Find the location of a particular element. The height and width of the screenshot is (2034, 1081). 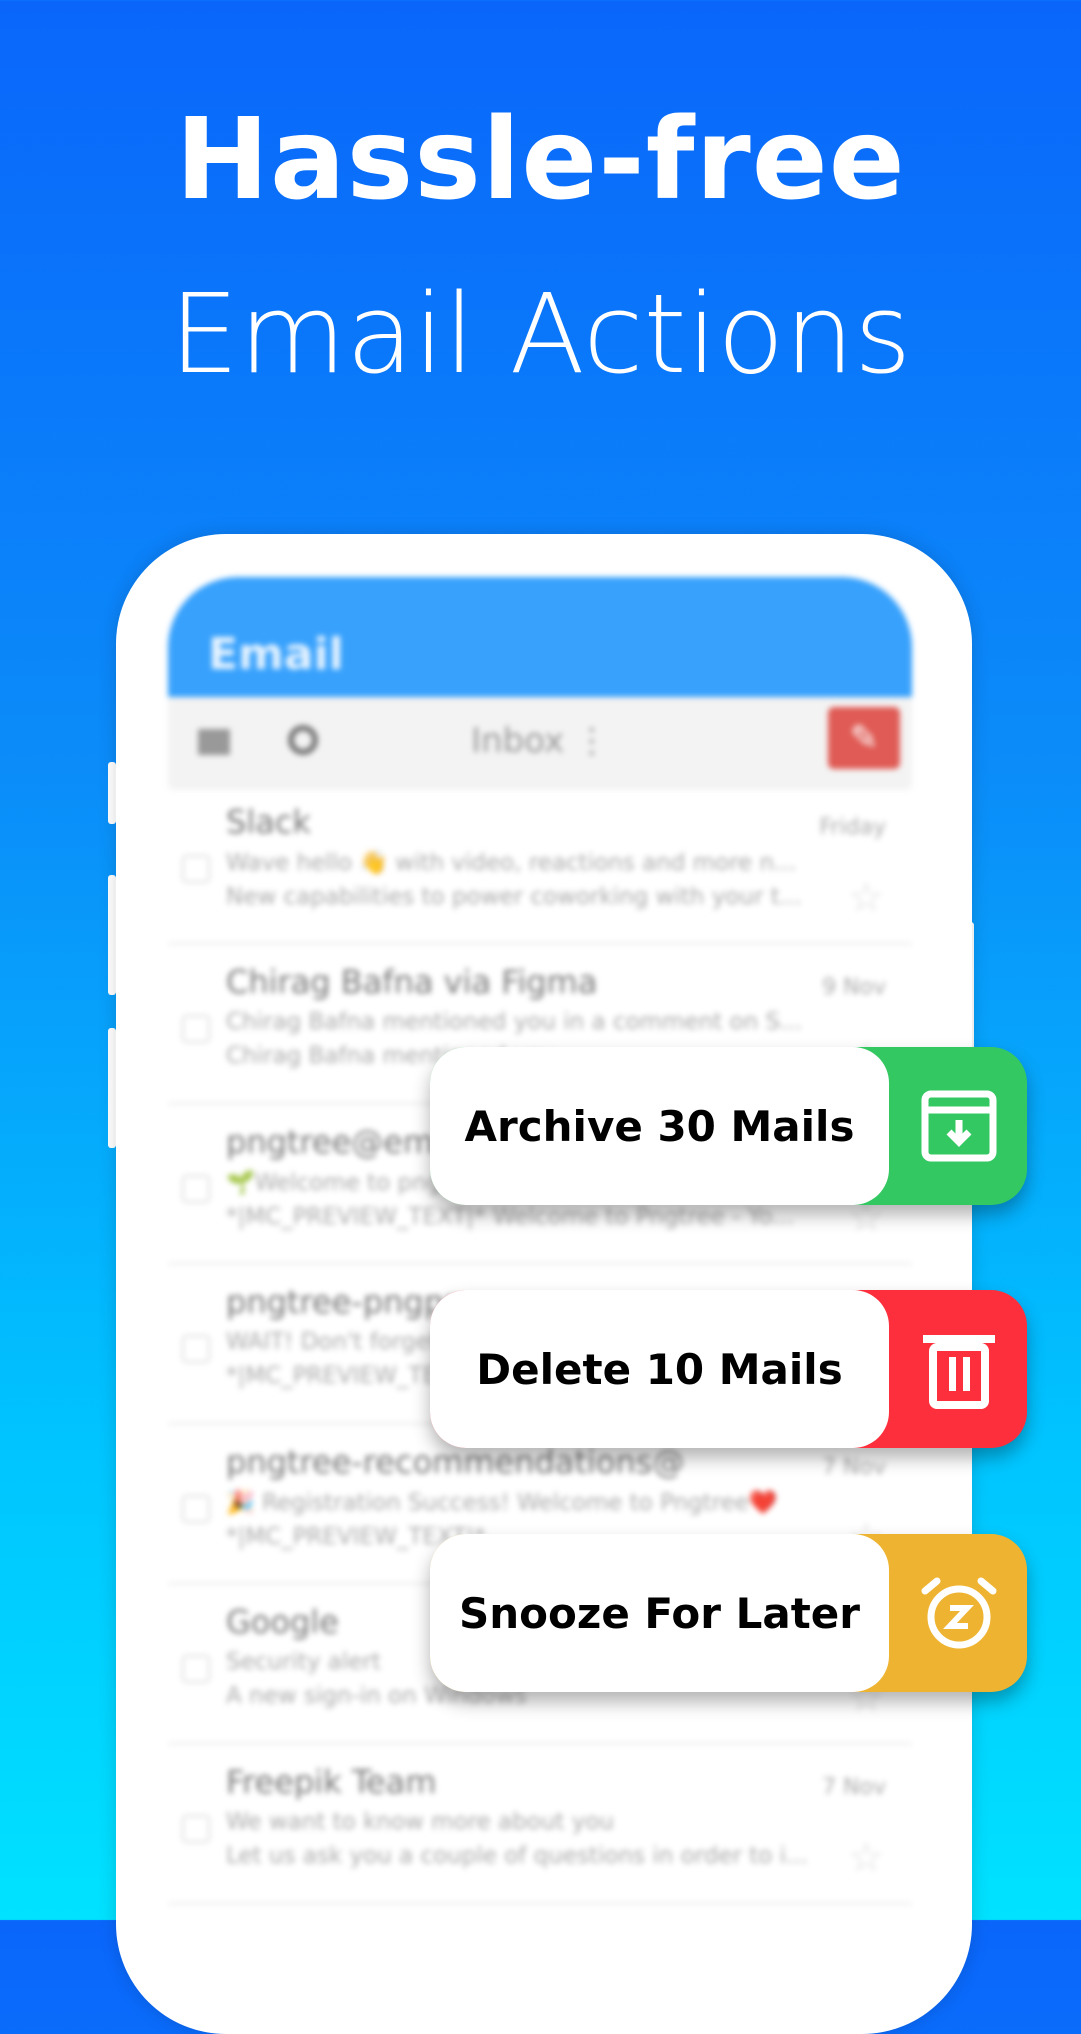

folder-selector: Inbox ⋮ is located at coordinates (540, 741).